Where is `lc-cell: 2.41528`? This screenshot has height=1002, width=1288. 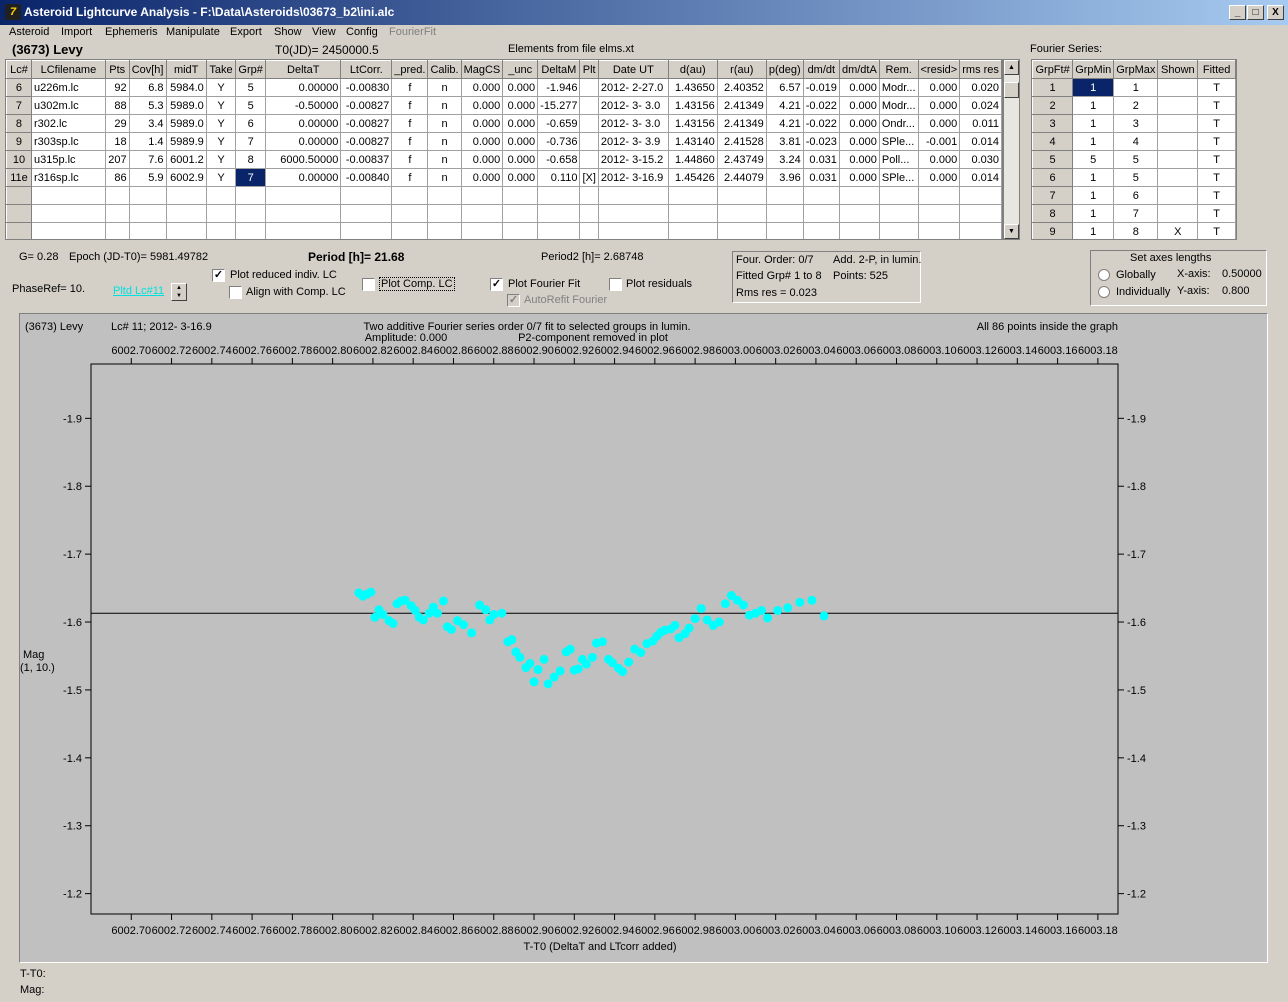
lc-cell: 2.41528 is located at coordinates (741, 141).